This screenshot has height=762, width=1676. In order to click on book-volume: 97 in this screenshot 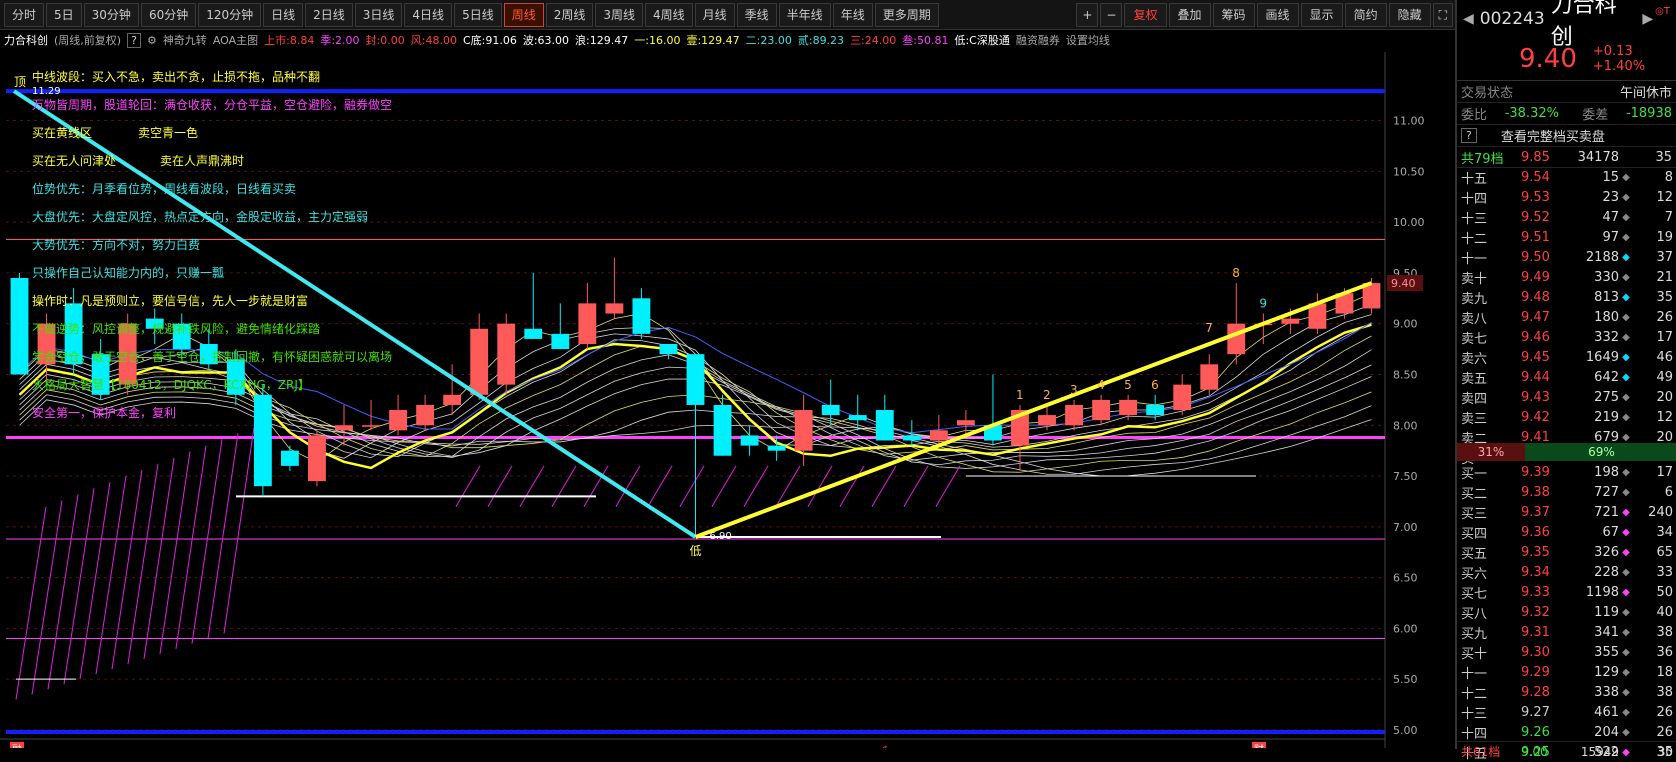, I will do `click(1610, 237)`.